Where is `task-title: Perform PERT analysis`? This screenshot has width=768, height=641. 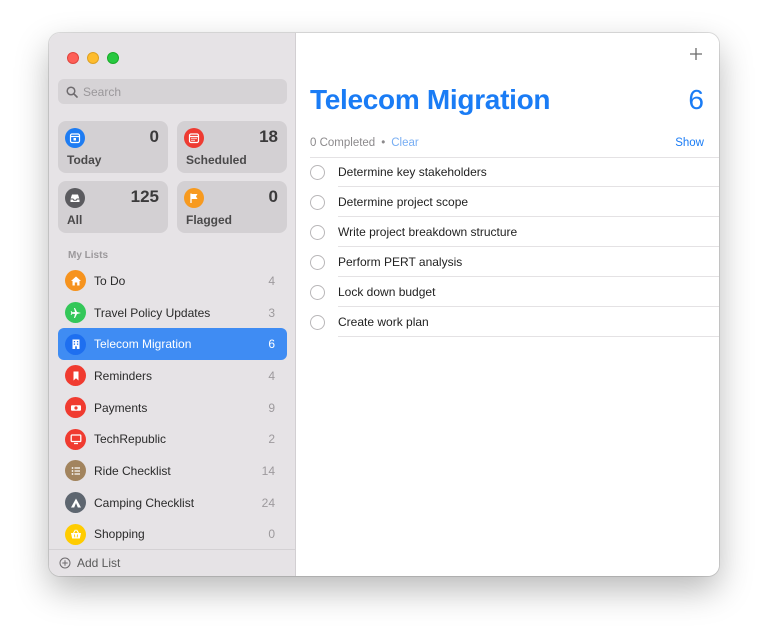 task-title: Perform PERT analysis is located at coordinates (400, 262).